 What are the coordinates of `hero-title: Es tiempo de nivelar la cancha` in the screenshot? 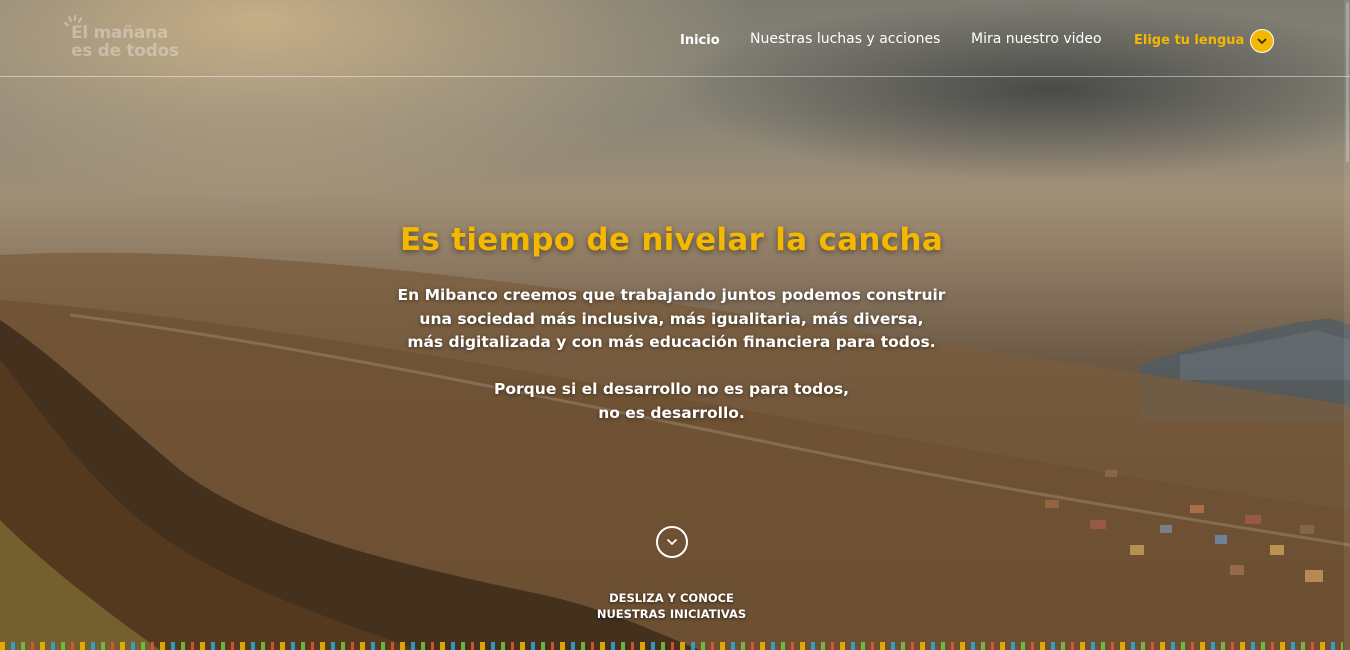 It's located at (671, 240).